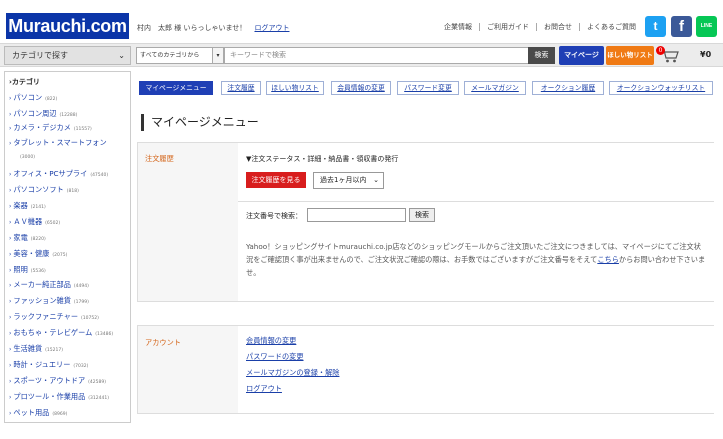 This screenshot has height=439, width=723. Describe the element at coordinates (67, 26) in the screenshot. I see `site-logo: Murauchi.com` at that location.